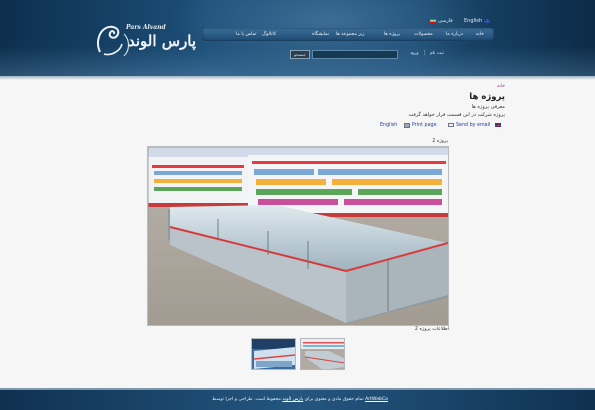 The image size is (595, 410). Describe the element at coordinates (454, 34) in the screenshot. I see `nav-item-about: درباره ما` at that location.